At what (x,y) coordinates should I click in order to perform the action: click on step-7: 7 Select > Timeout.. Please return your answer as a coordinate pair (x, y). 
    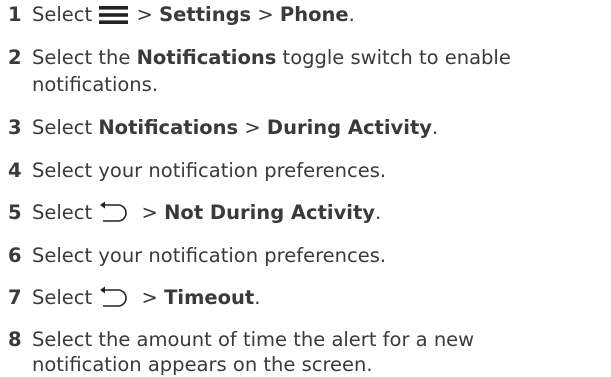
    Looking at the image, I should click on (309, 299).